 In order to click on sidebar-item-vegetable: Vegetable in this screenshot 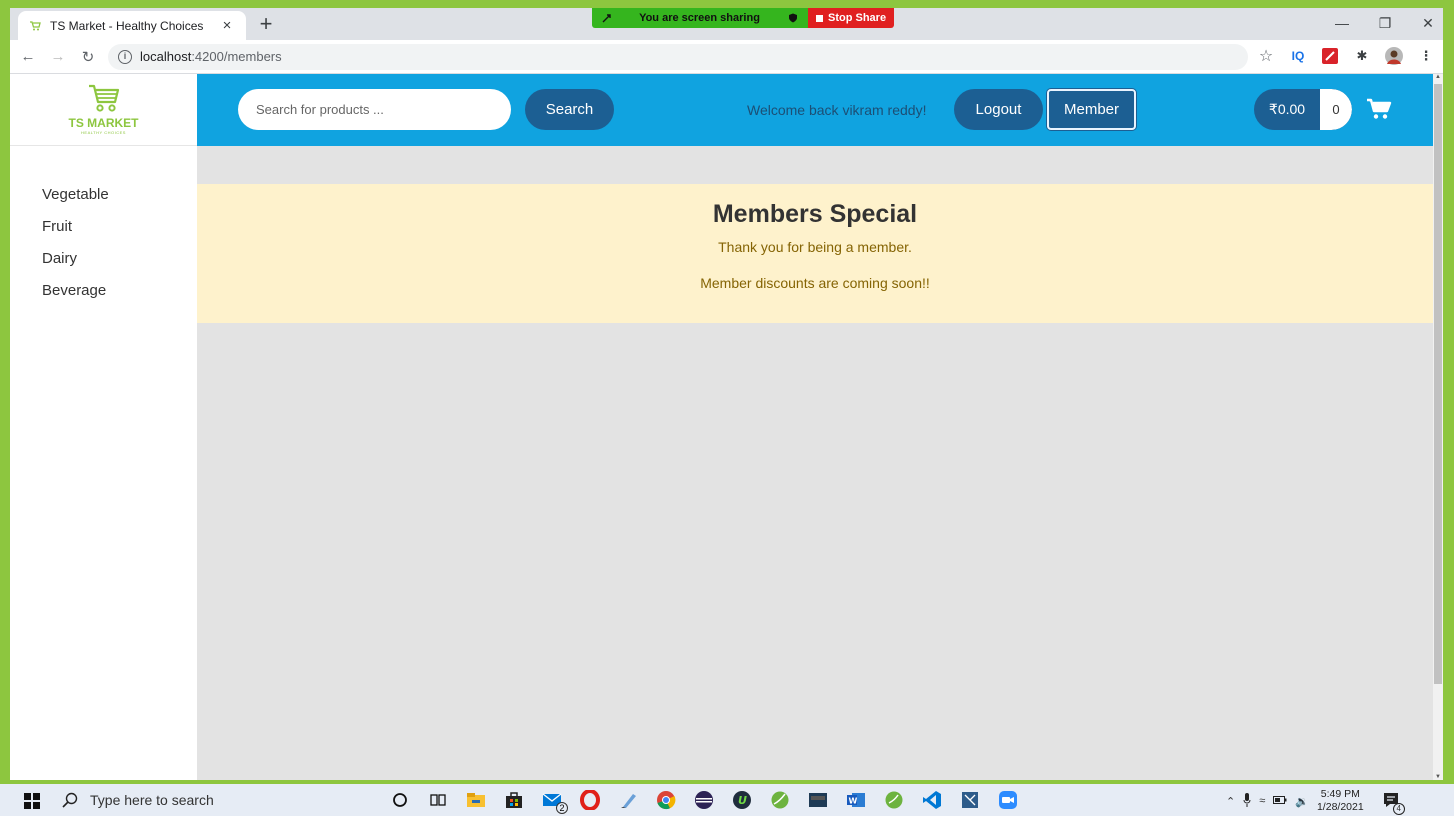, I will do `click(119, 202)`.